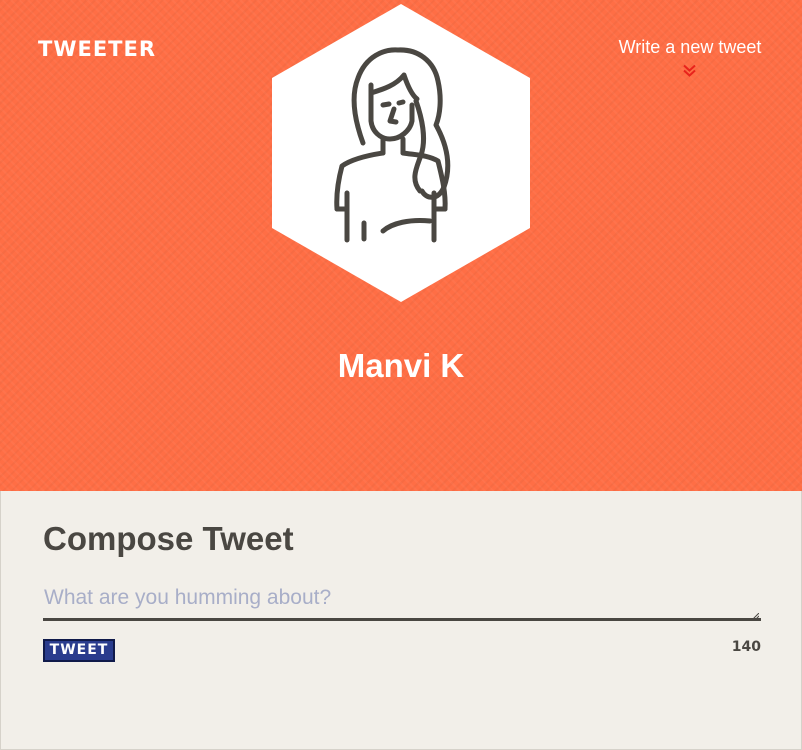 Image resolution: width=802 pixels, height=750 pixels. What do you see at coordinates (402, 603) in the screenshot?
I see `tweet-input` at bounding box center [402, 603].